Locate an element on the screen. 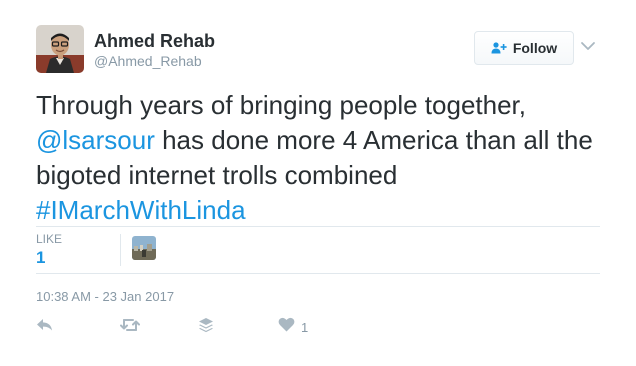  follow-button: Follow is located at coordinates (524, 48).